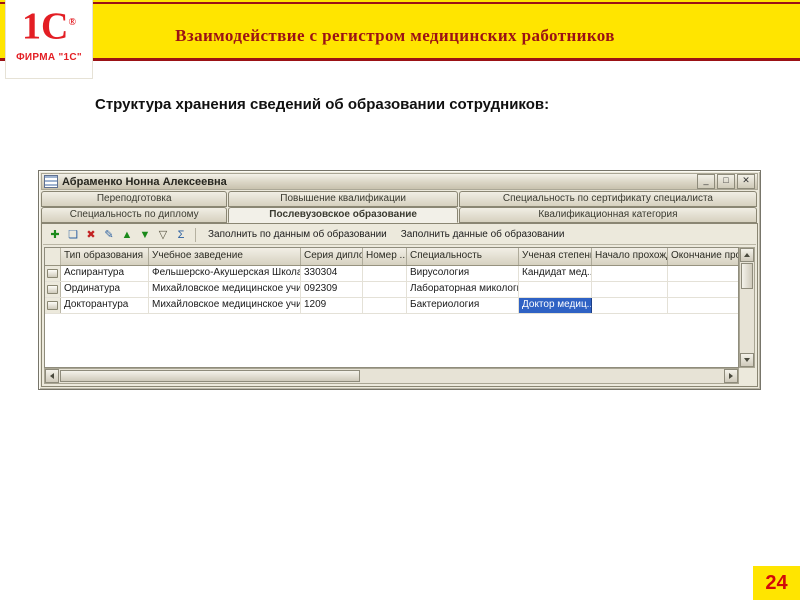 This screenshot has height=600, width=800. Describe the element at coordinates (391, 376) in the screenshot. I see `horizontal-scrollbar` at that location.